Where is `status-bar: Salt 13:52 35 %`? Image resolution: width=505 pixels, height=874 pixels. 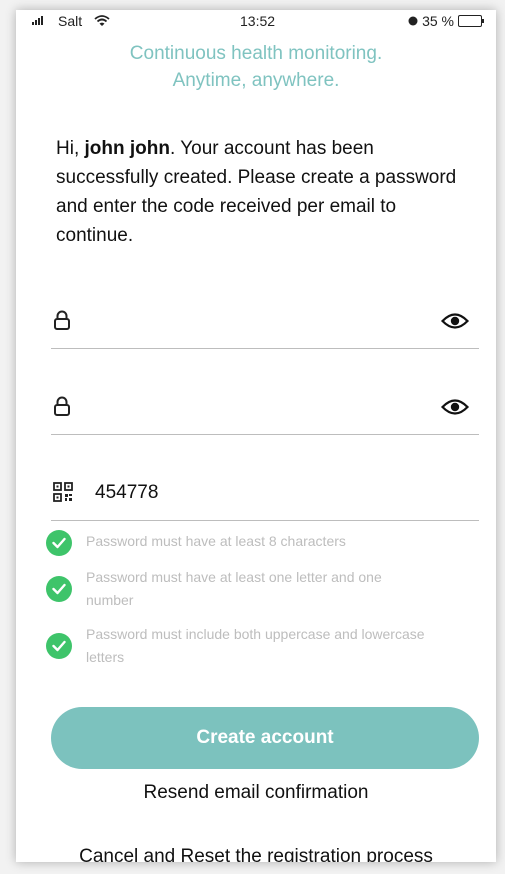
status-bar: Salt 13:52 35 % is located at coordinates (256, 23).